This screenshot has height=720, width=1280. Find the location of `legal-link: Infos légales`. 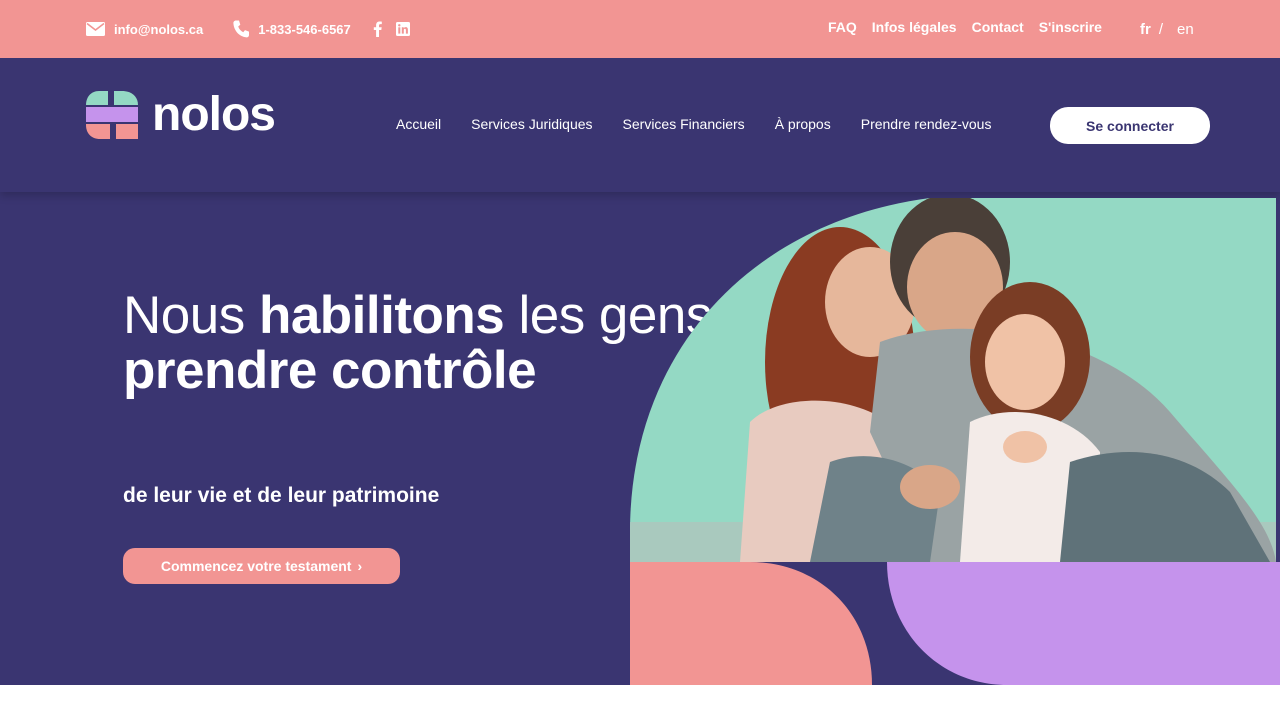

legal-link: Infos légales is located at coordinates (914, 27).